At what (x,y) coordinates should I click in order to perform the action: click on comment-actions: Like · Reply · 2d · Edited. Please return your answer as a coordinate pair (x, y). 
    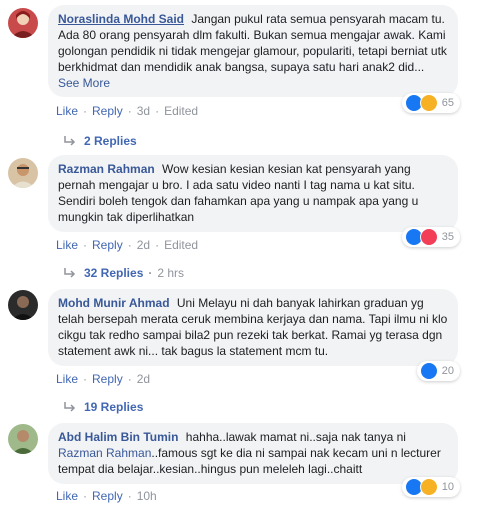
    Looking at the image, I should click on (127, 245).